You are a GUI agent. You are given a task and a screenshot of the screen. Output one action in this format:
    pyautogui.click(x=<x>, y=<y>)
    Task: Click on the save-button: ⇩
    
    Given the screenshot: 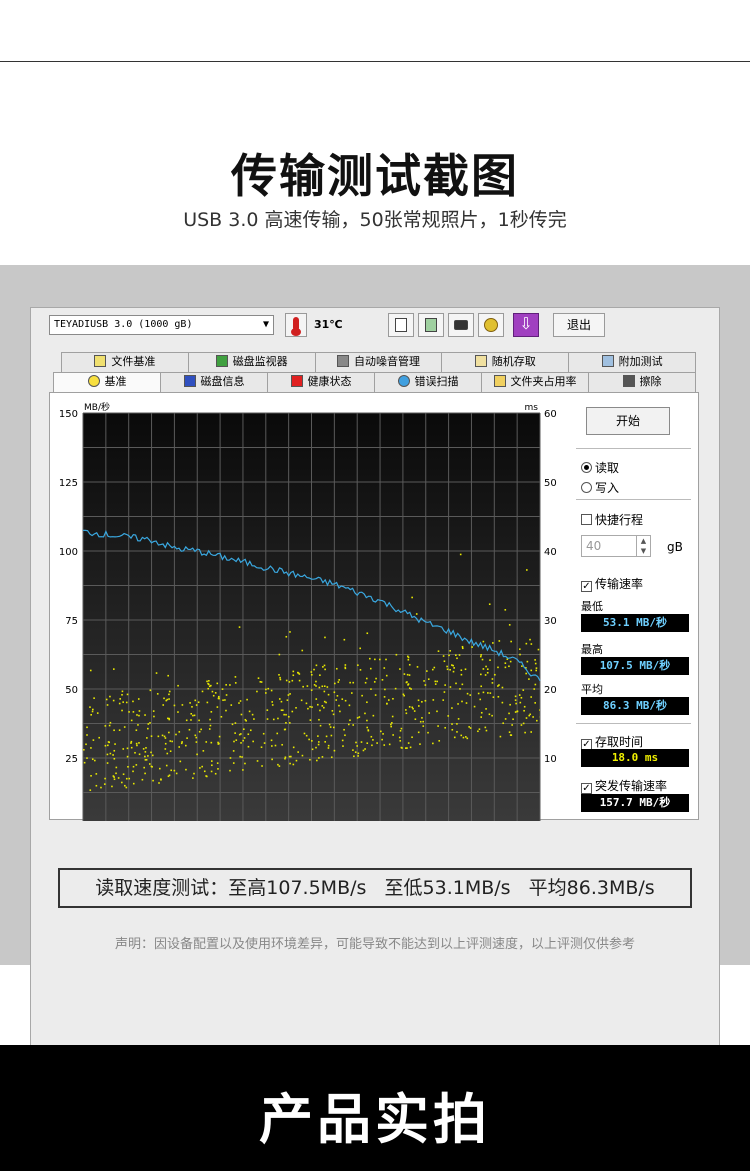 What is the action you would take?
    pyautogui.click(x=526, y=325)
    